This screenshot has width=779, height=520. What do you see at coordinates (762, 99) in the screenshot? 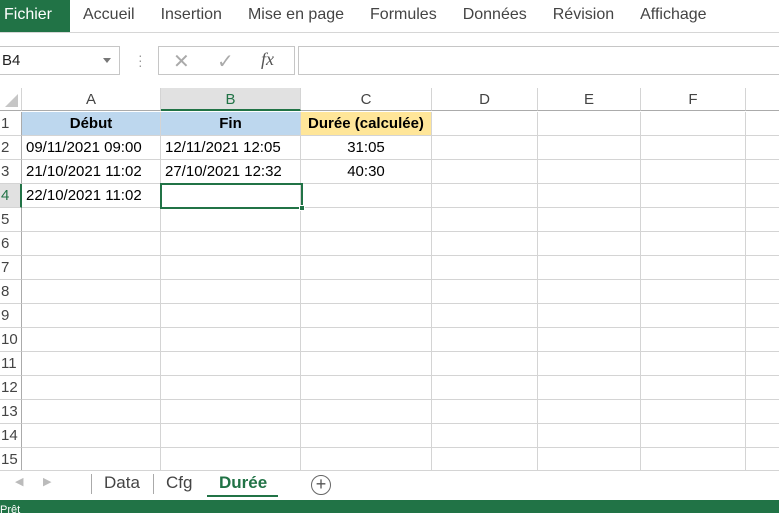
I see `column-header` at bounding box center [762, 99].